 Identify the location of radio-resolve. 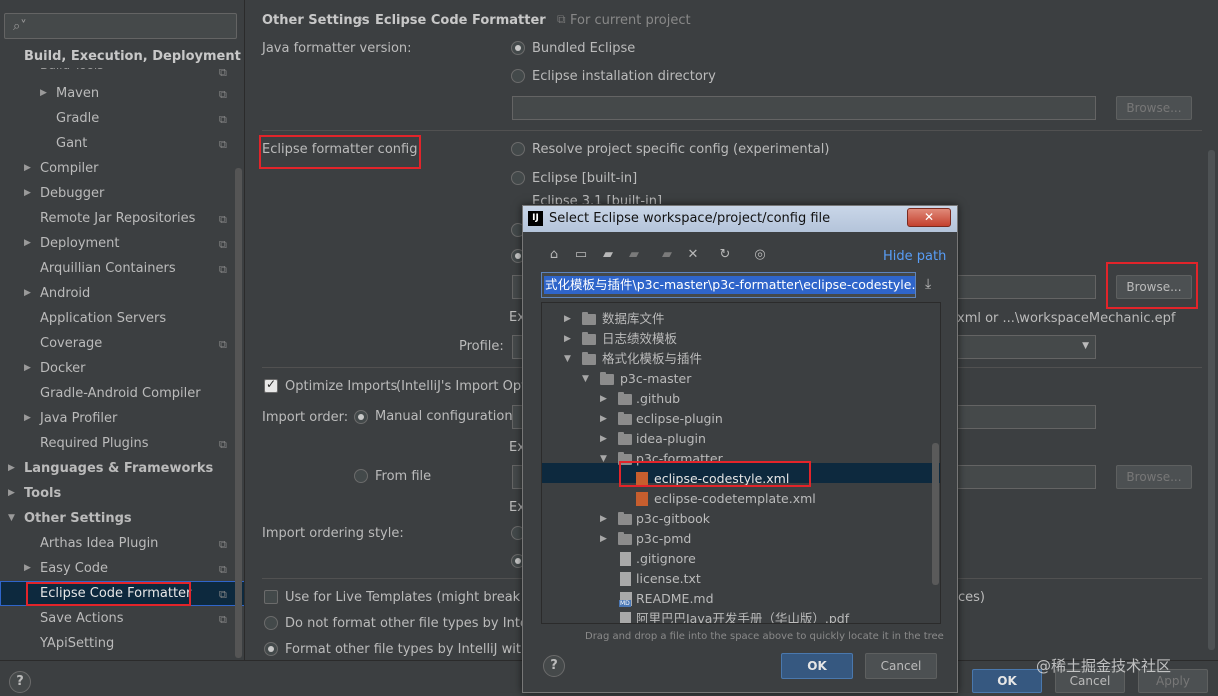
(518, 149).